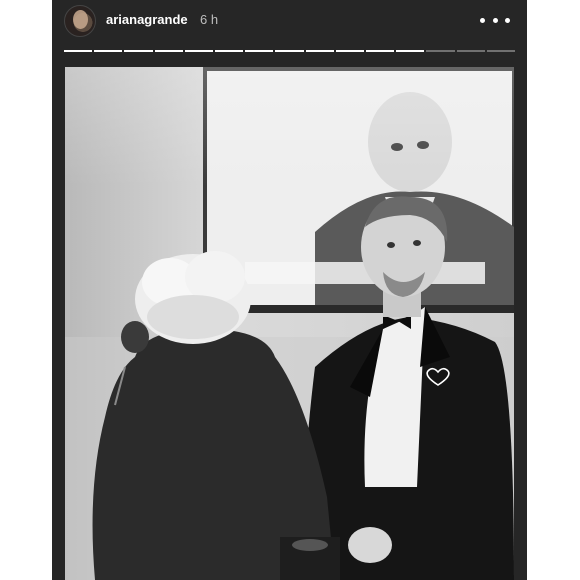 The width and height of the screenshot is (580, 580). Describe the element at coordinates (80, 21) in the screenshot. I see `avatar` at that location.